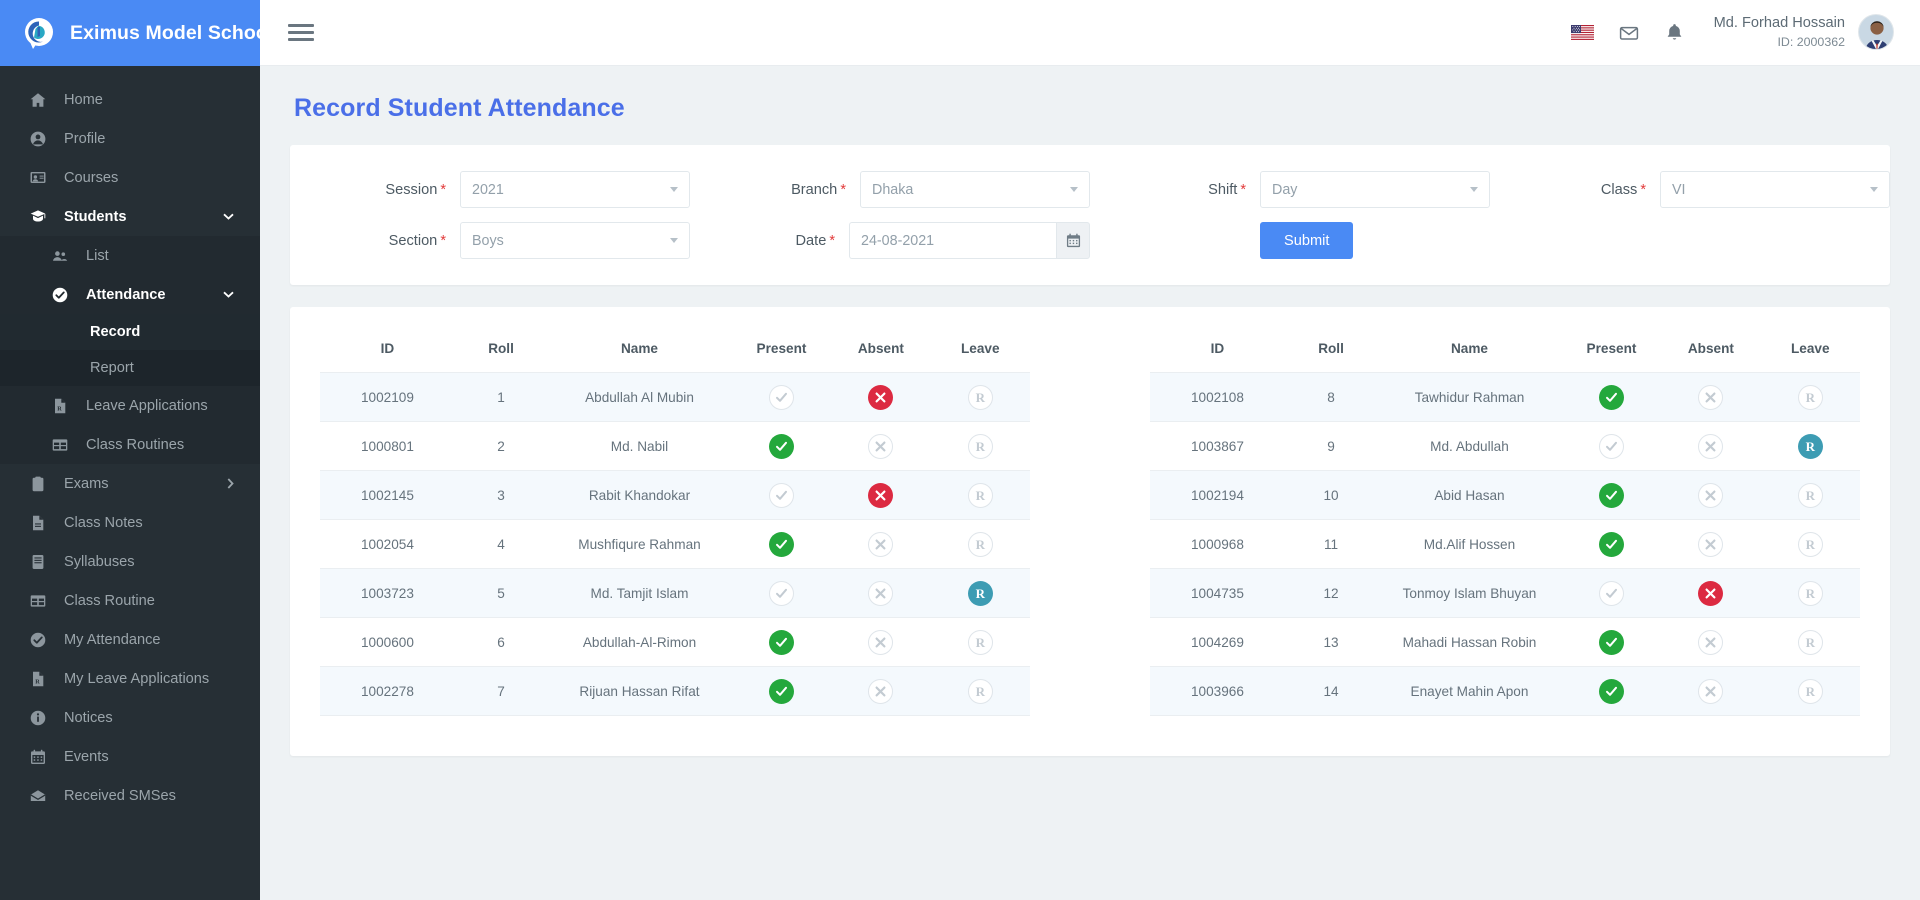 This screenshot has width=1920, height=900. Describe the element at coordinates (130, 177) in the screenshot. I see `sidebar-item-courses: Courses` at that location.